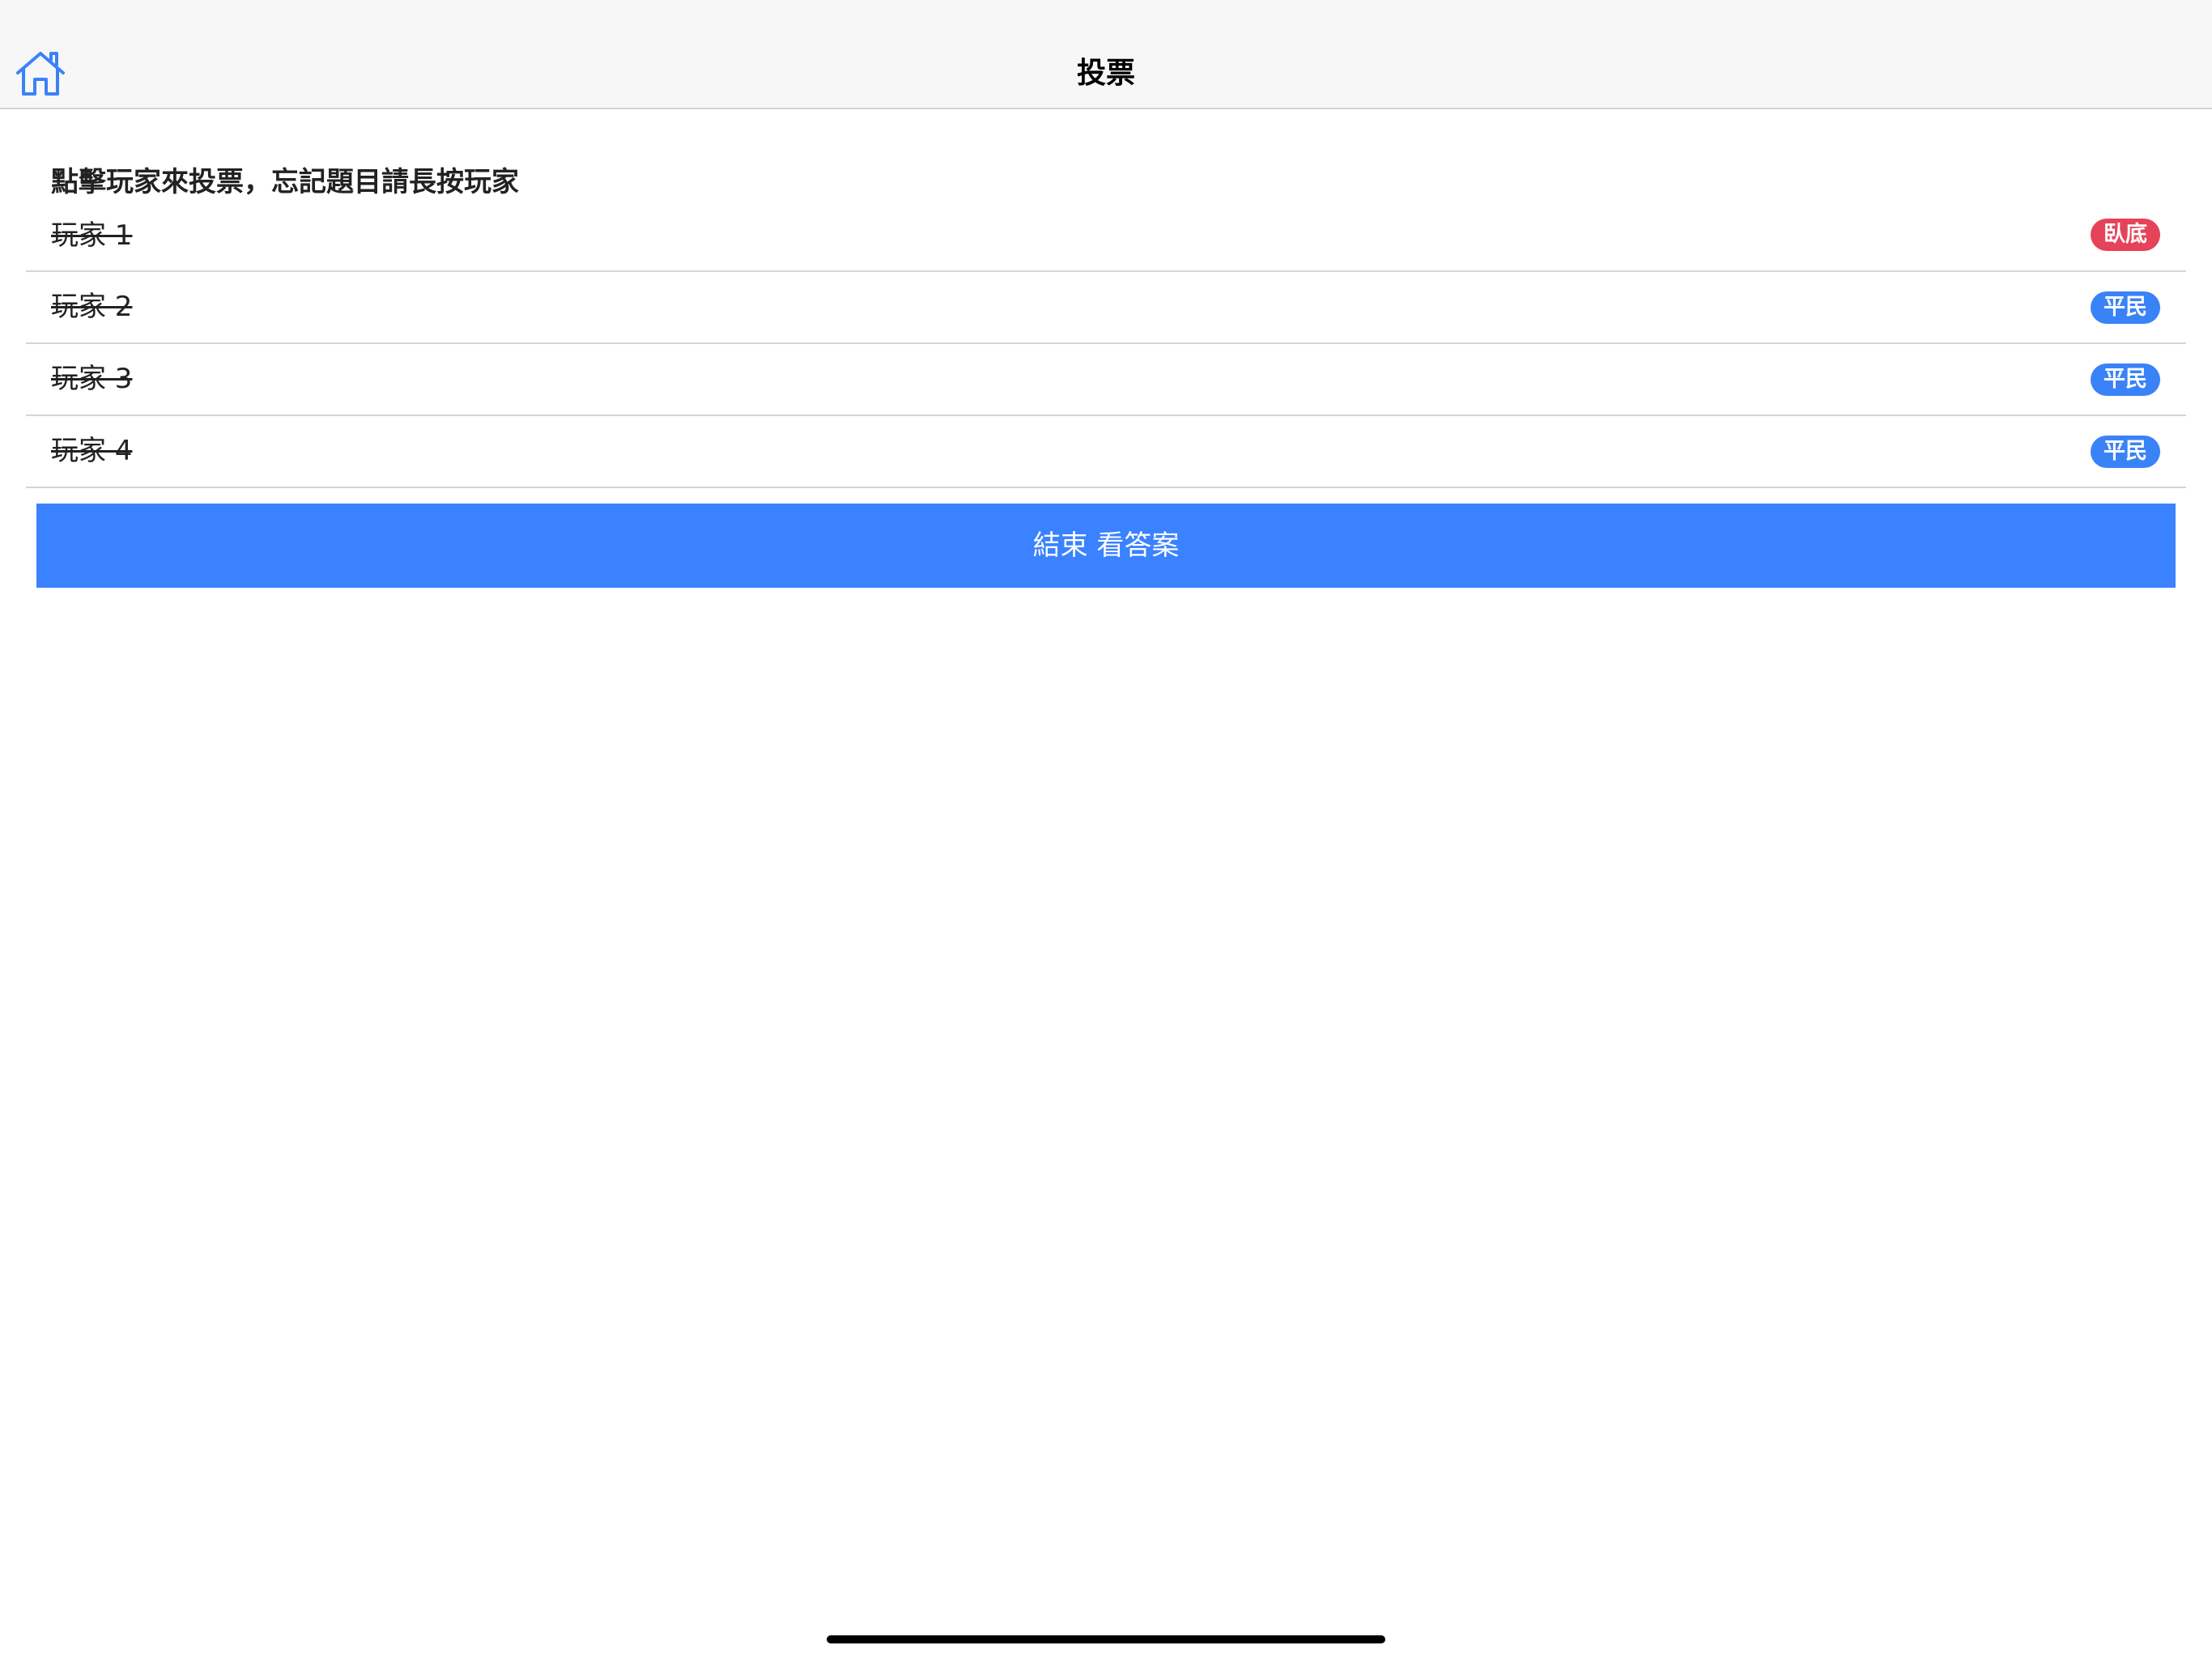  Describe the element at coordinates (1106, 380) in the screenshot. I see `player-row: 玩家 3 平民` at that location.